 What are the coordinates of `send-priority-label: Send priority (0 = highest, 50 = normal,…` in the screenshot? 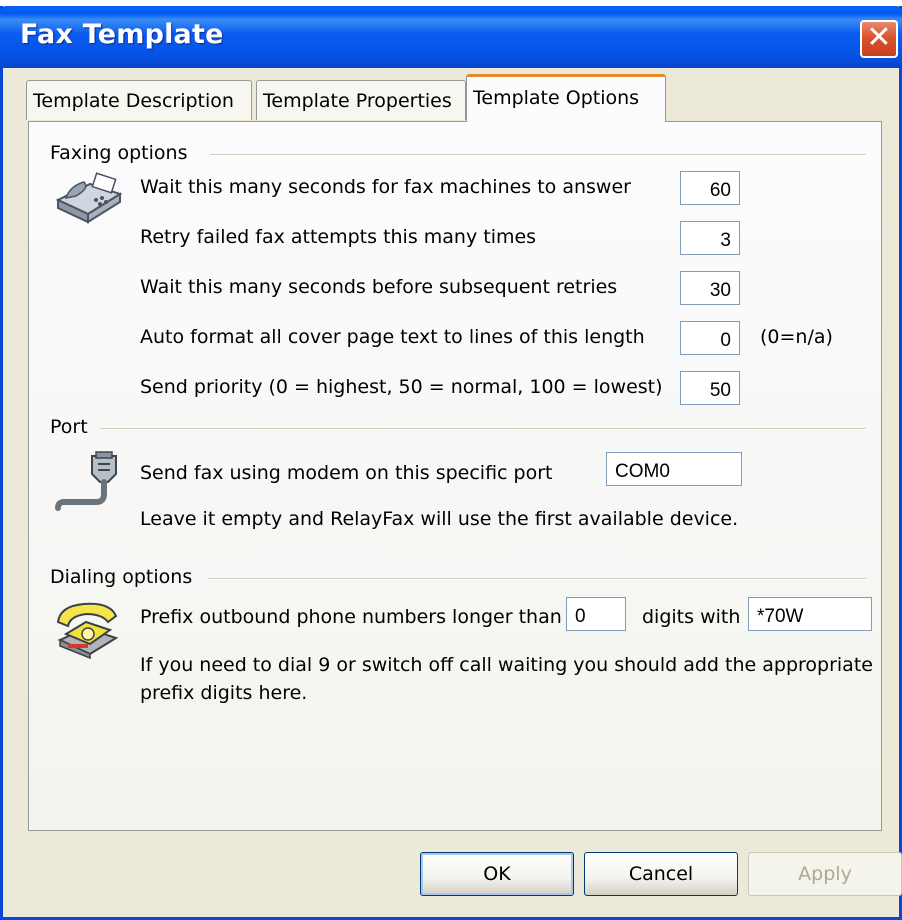 It's located at (401, 387).